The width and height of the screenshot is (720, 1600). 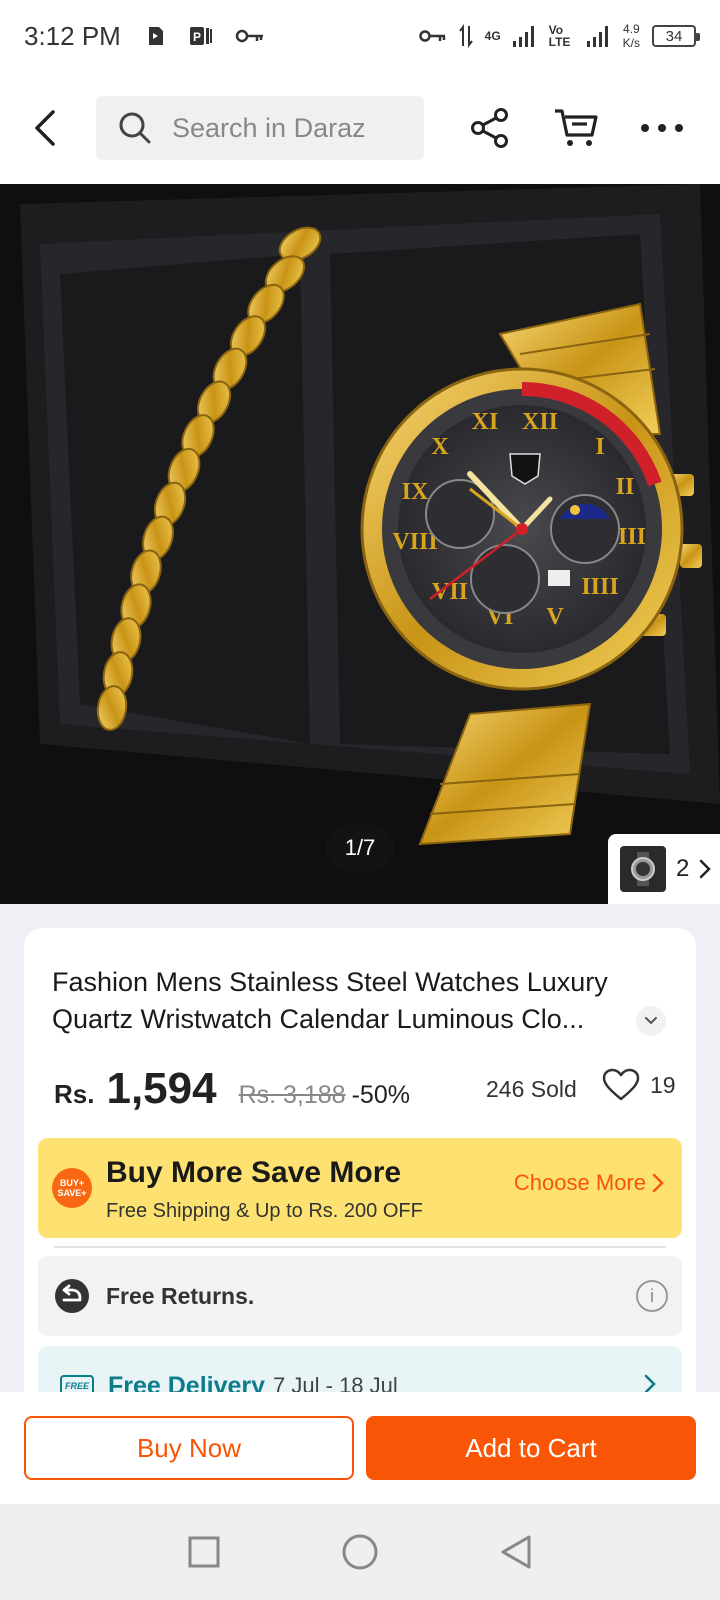 I want to click on back-button, so click(x=50, y=128).